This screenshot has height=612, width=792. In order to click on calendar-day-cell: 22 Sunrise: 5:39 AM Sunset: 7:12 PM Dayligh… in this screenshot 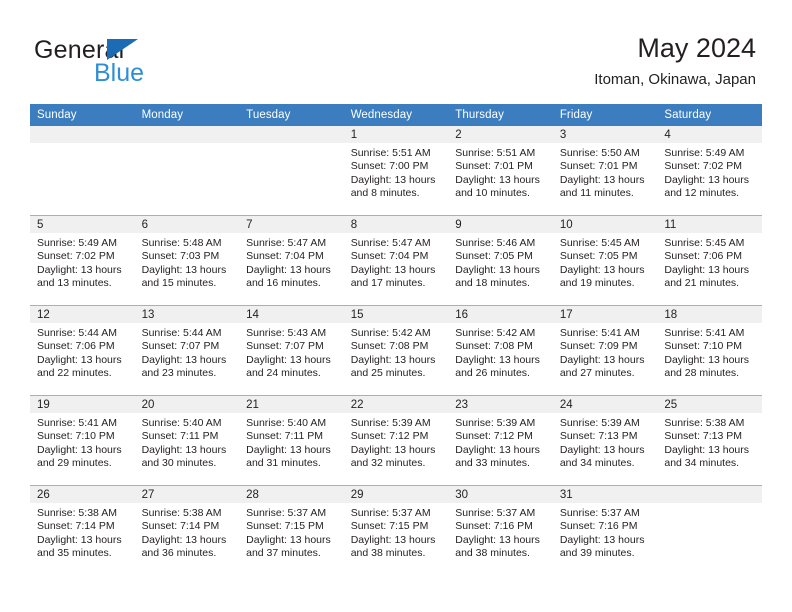, I will do `click(396, 440)`.